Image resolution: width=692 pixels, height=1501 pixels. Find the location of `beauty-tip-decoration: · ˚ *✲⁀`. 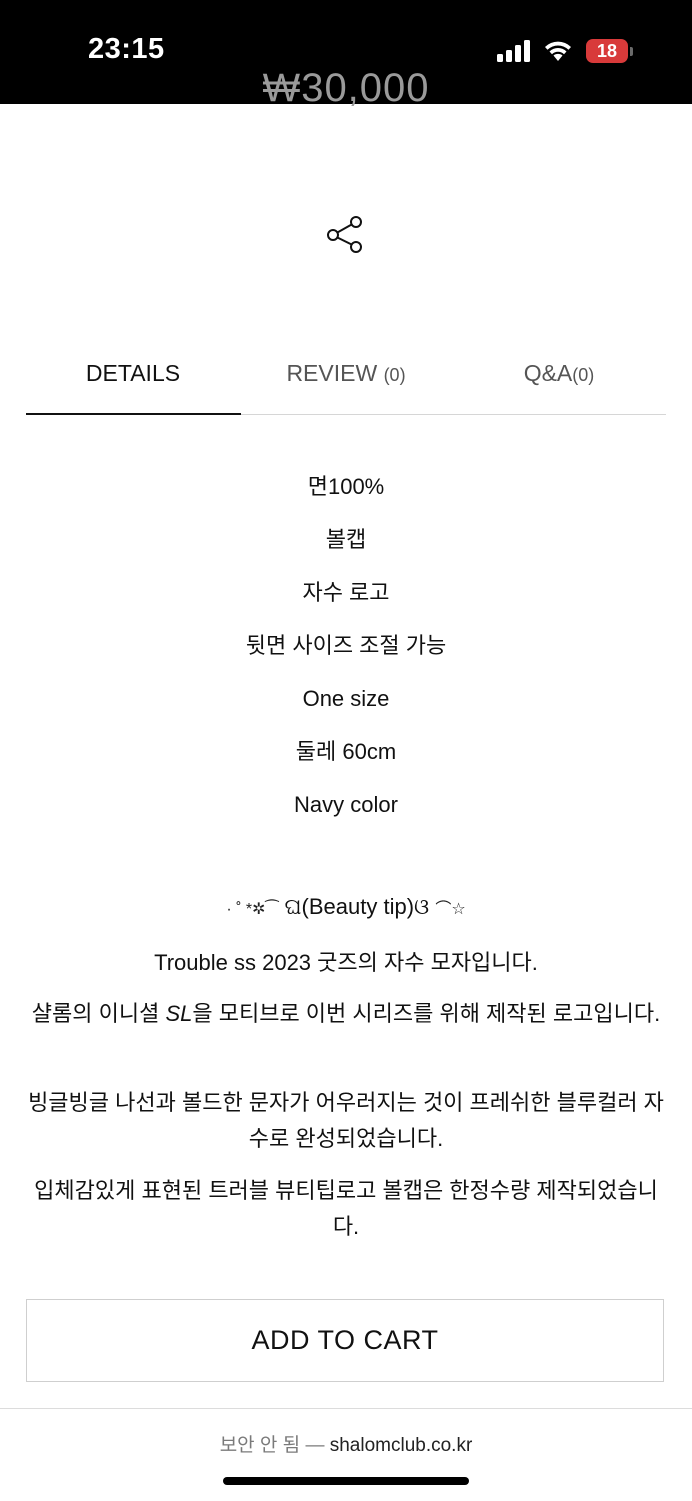

beauty-tip-decoration: · ˚ *✲⁀ is located at coordinates (252, 909).